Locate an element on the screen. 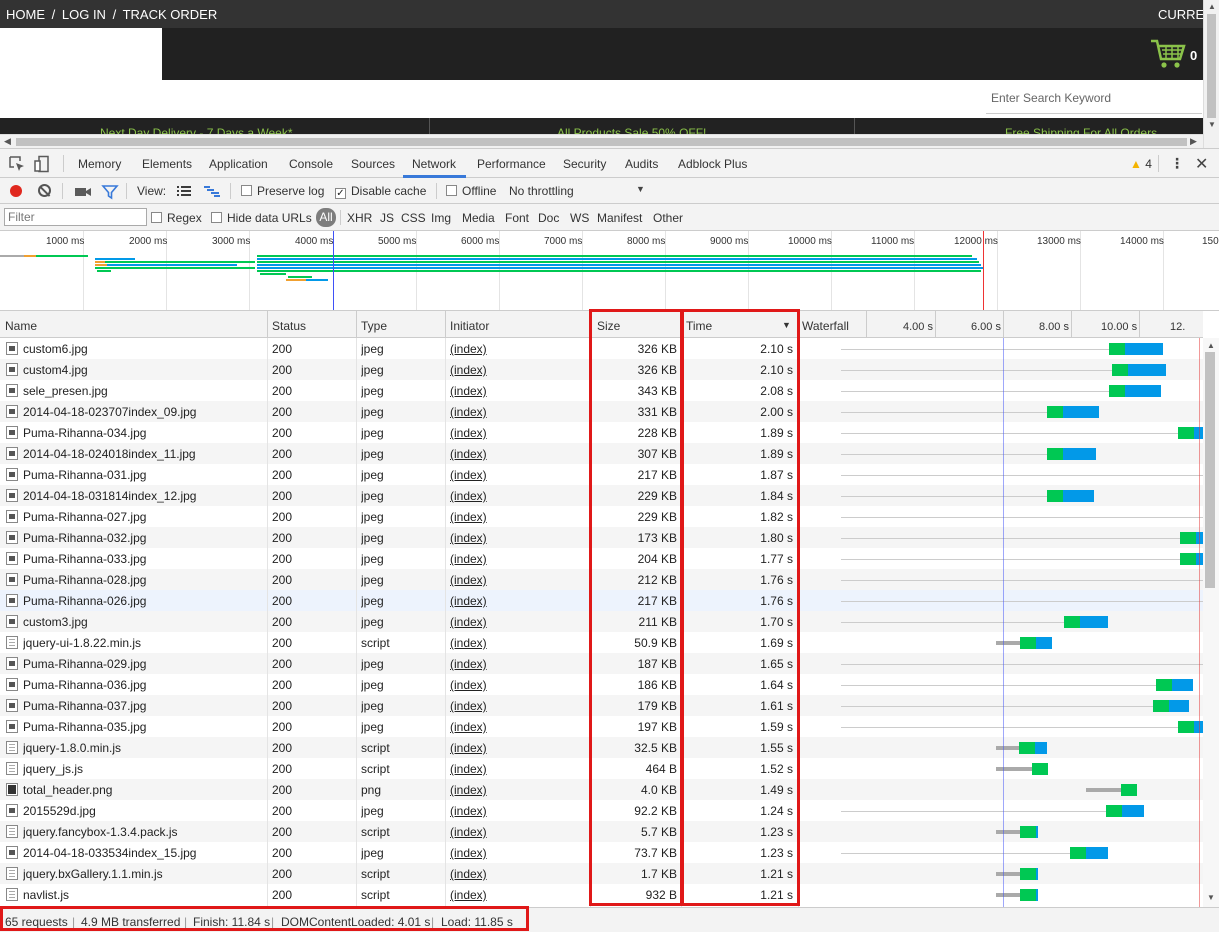 The width and height of the screenshot is (1219, 932). request-name: jquery.bxGallery.1.1.min.js is located at coordinates (143, 874).